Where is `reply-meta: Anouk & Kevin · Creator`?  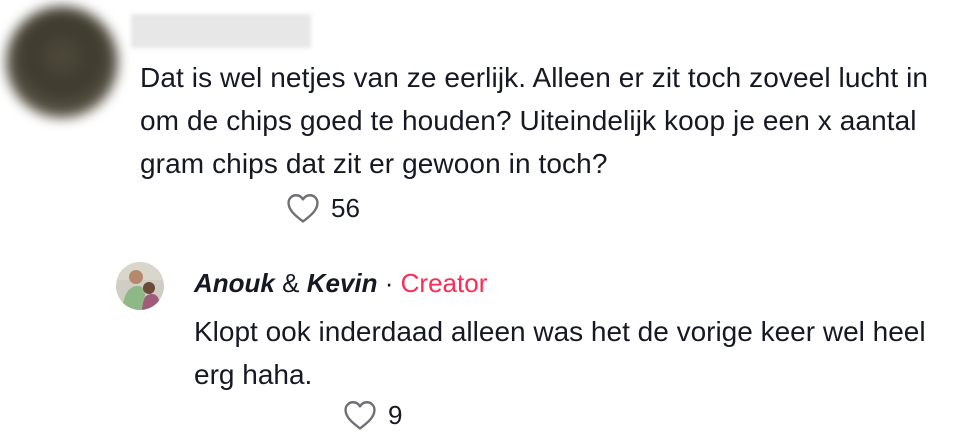
reply-meta: Anouk & Kevin · Creator is located at coordinates (340, 283).